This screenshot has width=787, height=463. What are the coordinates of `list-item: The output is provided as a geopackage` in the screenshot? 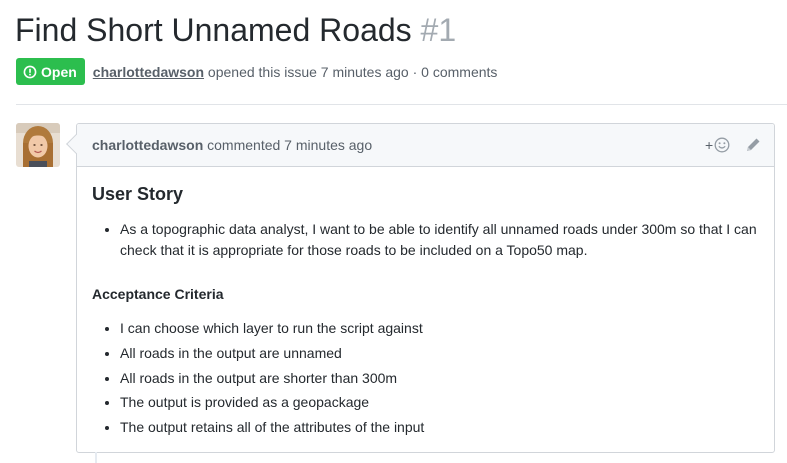 It's located at (445, 402).